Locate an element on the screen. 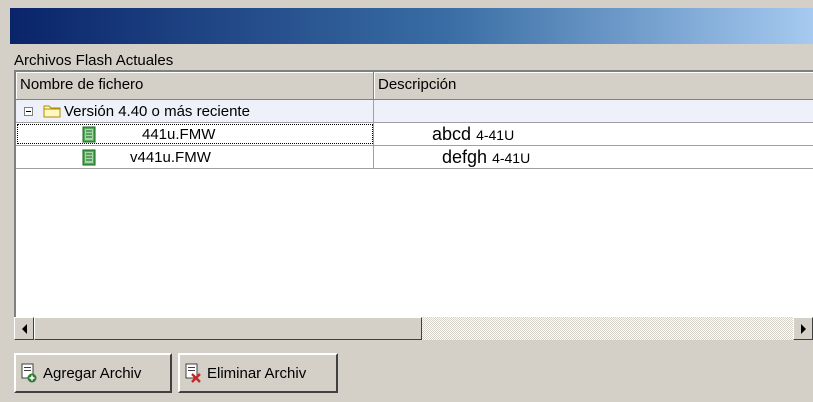  group-label-text: Versión 4.40 o más reciente is located at coordinates (157, 111).